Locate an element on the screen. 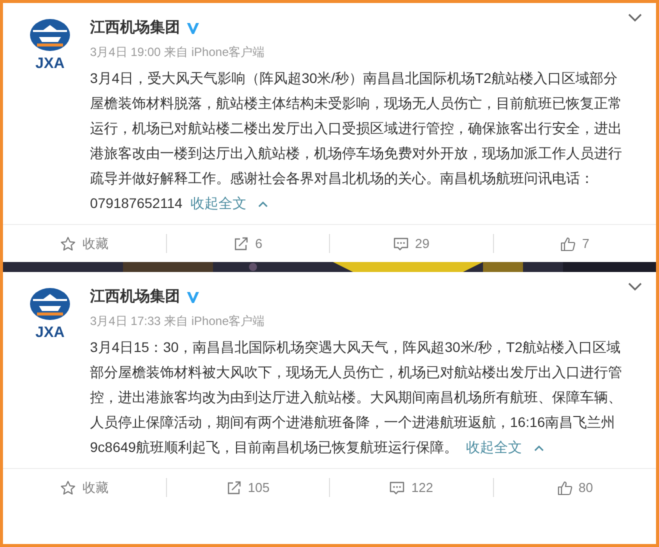 The image size is (659, 547). comment-button: 29 is located at coordinates (411, 244).